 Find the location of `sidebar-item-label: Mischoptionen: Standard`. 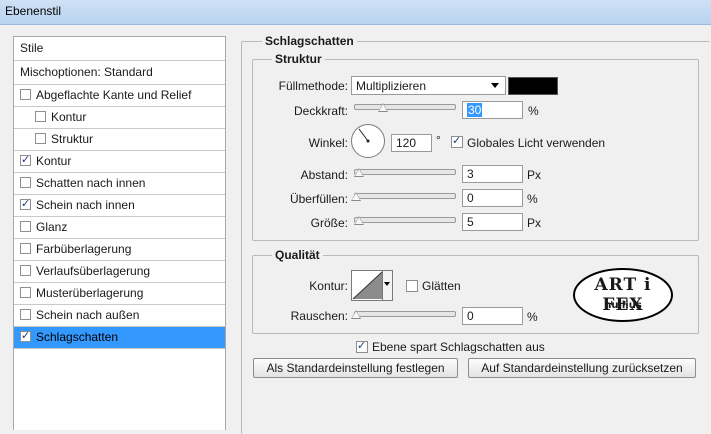

sidebar-item-label: Mischoptionen: Standard is located at coordinates (86, 72).